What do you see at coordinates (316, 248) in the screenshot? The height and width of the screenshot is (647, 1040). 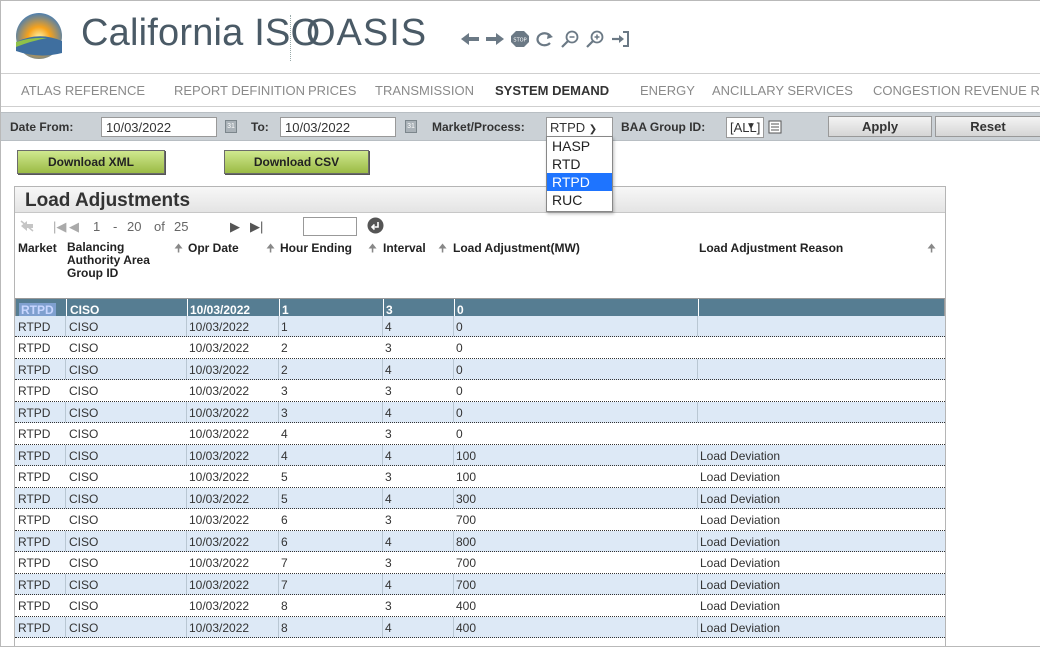 I see `col-hour-ending: Hour Ending` at bounding box center [316, 248].